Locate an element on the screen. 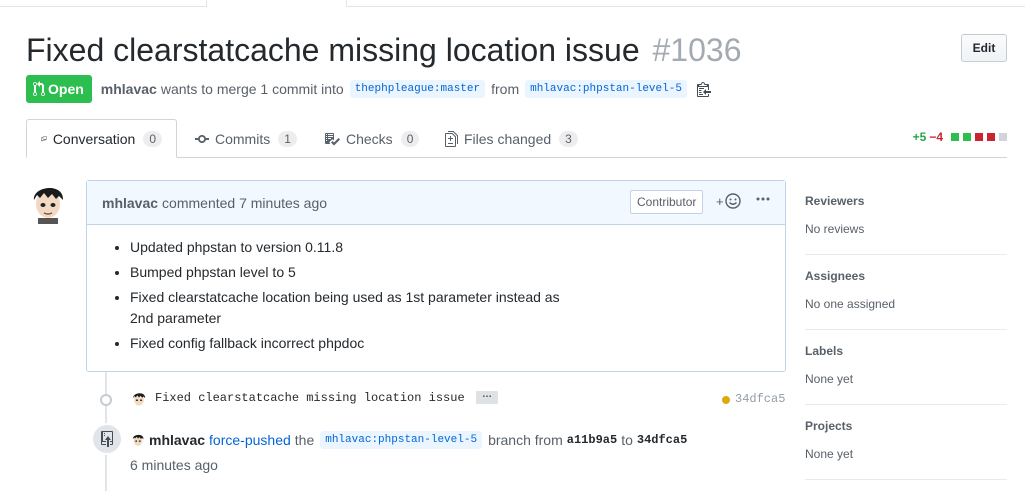  list-item: Fixed config fallback incorrect phpdoc is located at coordinates (350, 343).